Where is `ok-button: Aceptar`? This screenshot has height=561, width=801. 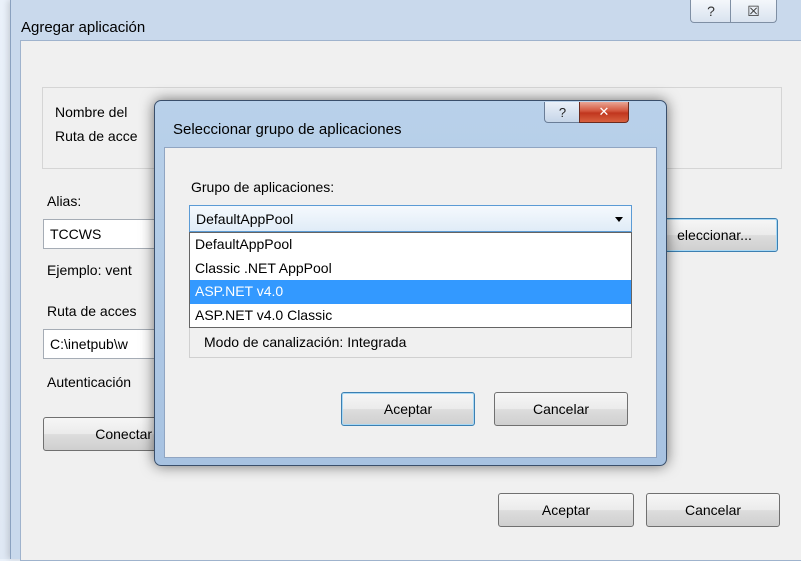 ok-button: Aceptar is located at coordinates (566, 510).